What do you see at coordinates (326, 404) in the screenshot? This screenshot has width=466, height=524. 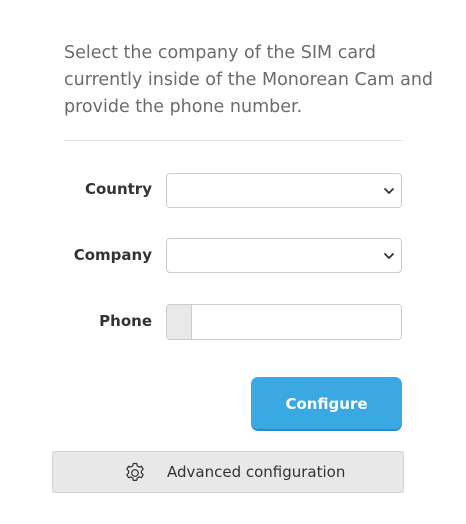 I see `configure-button: Configure` at bounding box center [326, 404].